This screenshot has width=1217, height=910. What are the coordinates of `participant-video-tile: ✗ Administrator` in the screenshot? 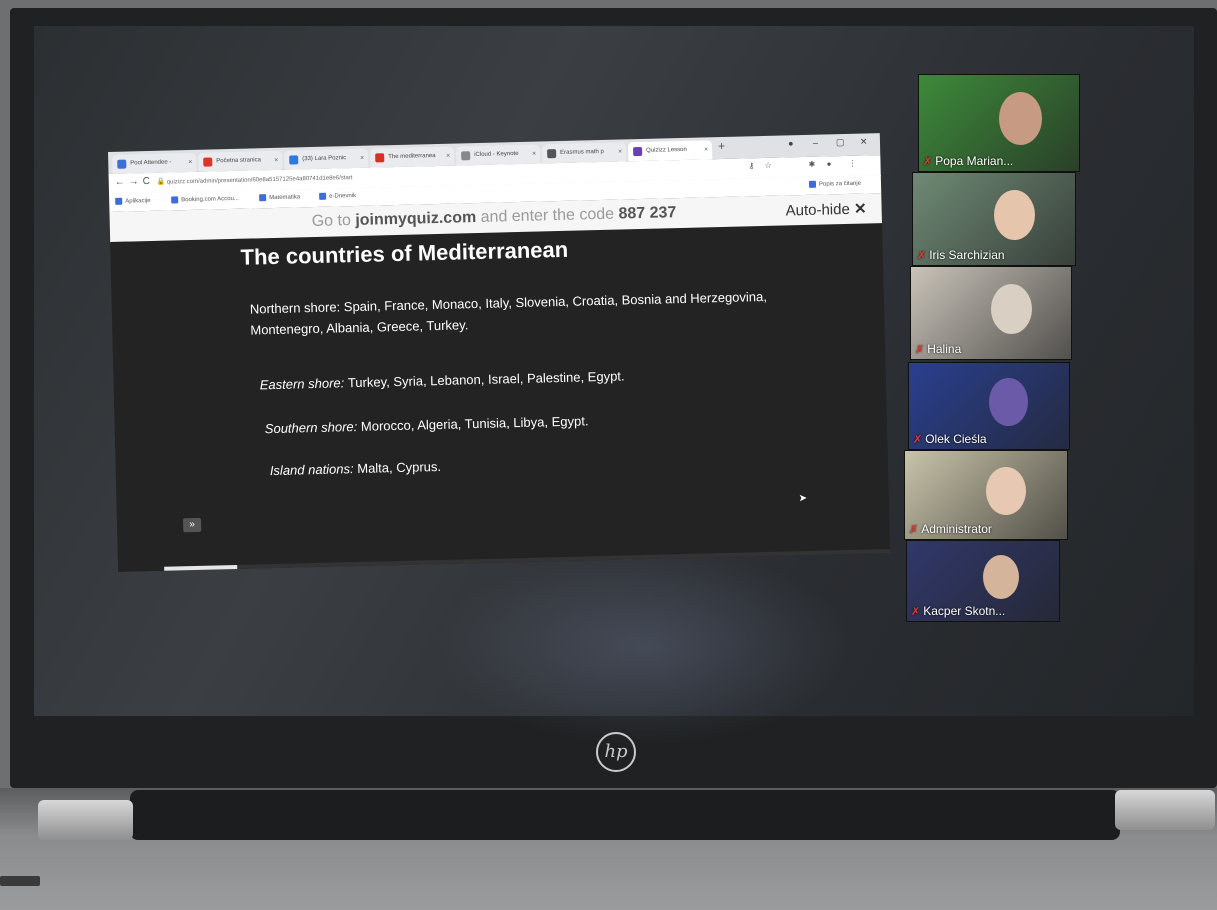 It's located at (986, 495).